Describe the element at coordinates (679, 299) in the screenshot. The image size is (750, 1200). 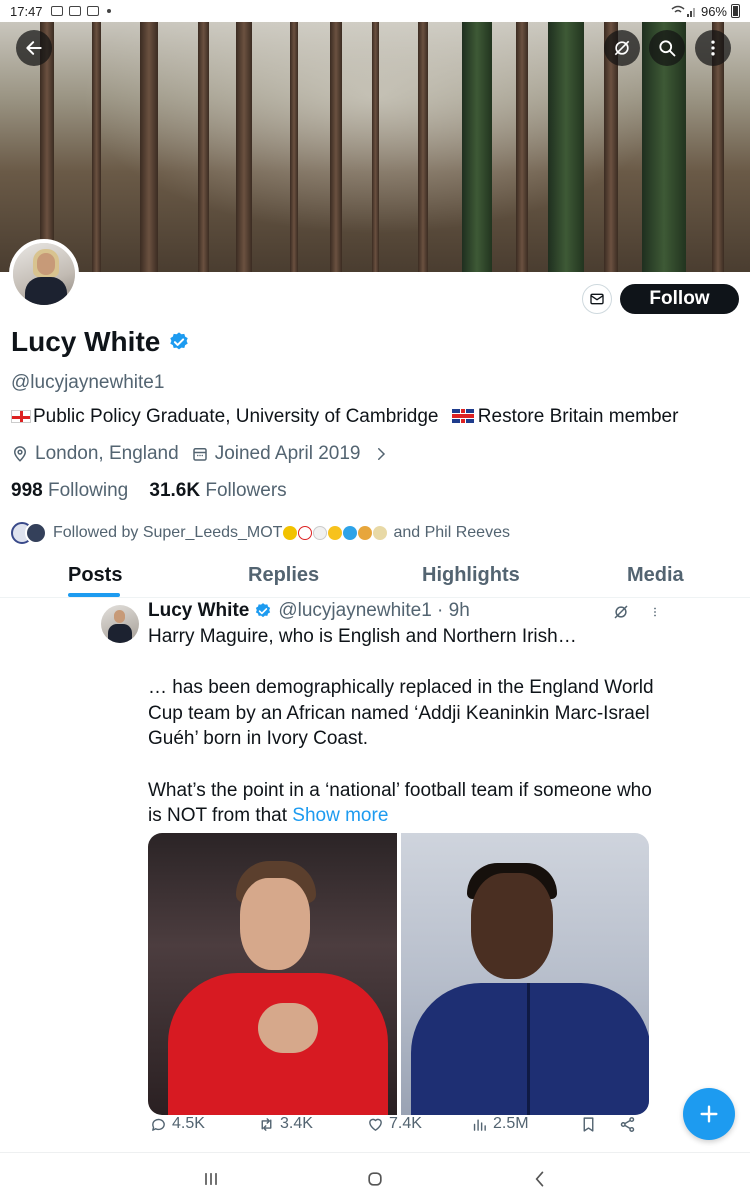
I see `follow-button: Follow` at that location.